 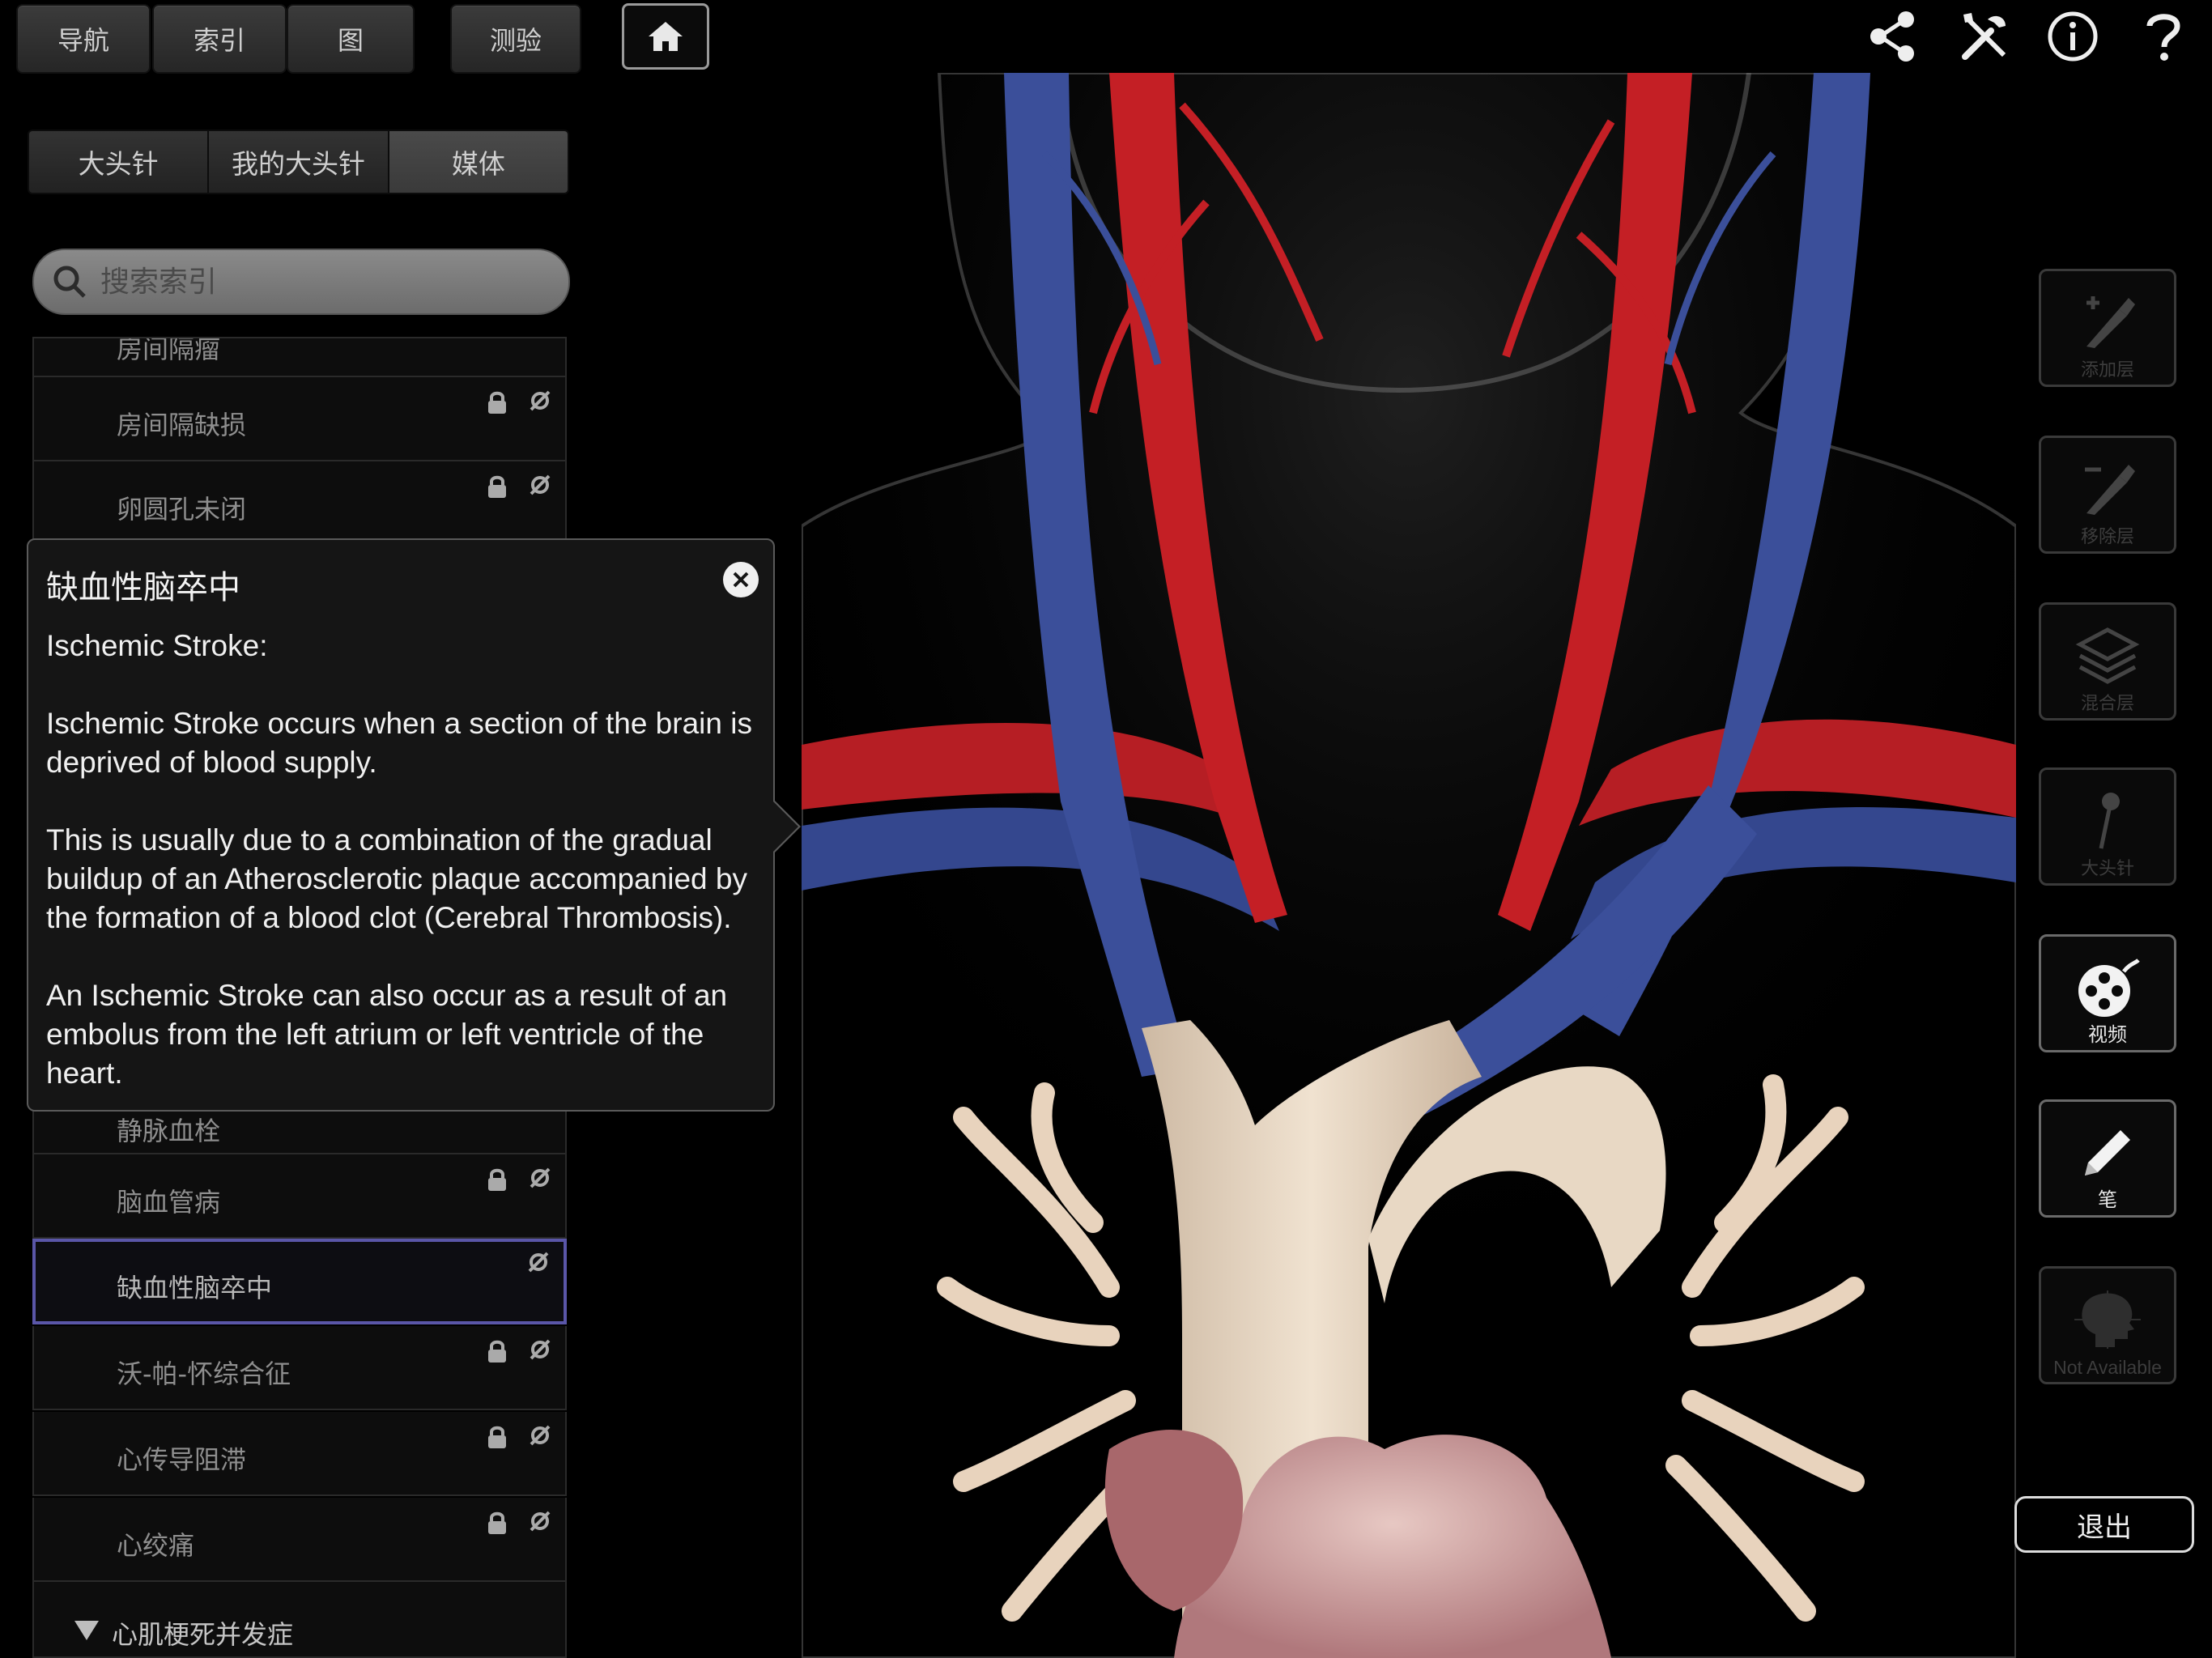 I want to click on list-item-label: 脑血管病, so click(x=169, y=1202).